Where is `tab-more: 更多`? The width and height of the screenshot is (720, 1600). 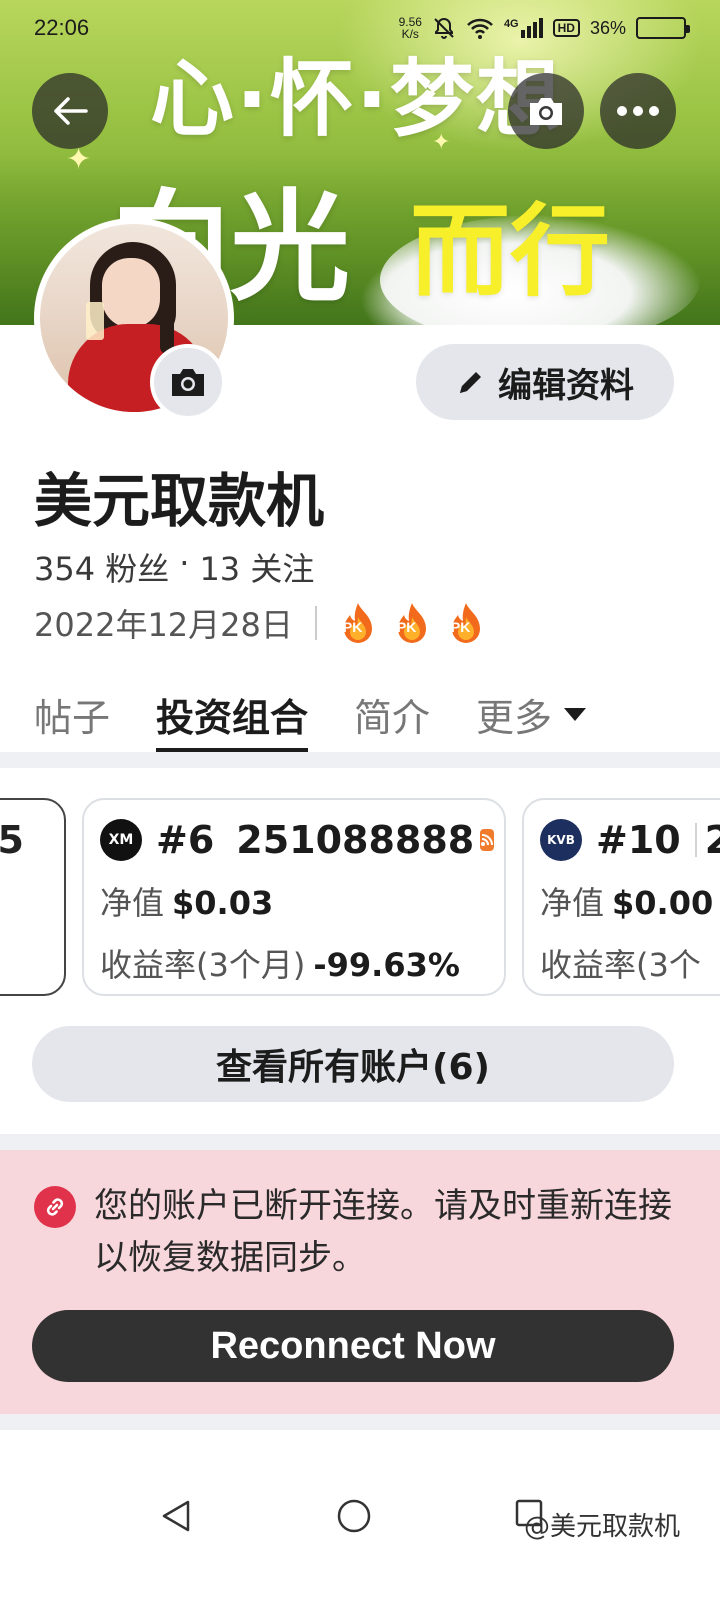 tab-more: 更多 is located at coordinates (531, 714).